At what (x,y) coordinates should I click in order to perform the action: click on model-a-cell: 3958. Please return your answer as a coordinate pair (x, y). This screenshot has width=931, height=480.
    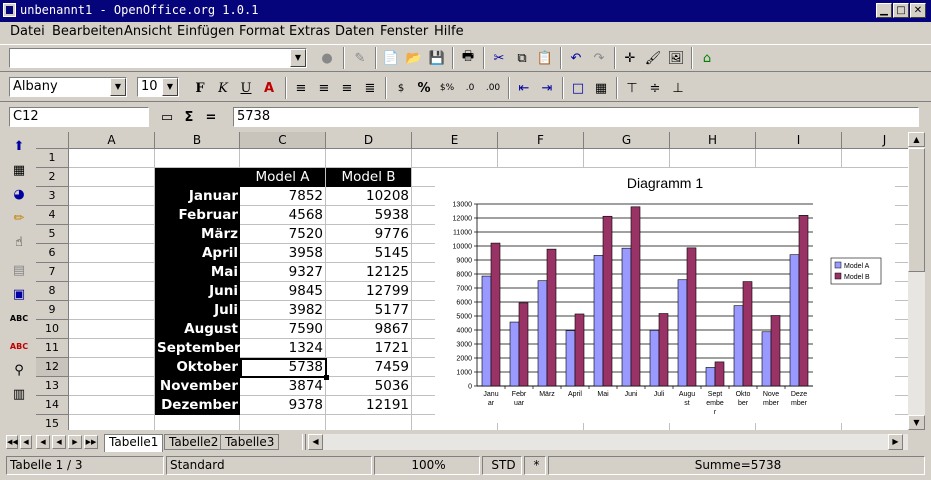
    Looking at the image, I should click on (282, 253).